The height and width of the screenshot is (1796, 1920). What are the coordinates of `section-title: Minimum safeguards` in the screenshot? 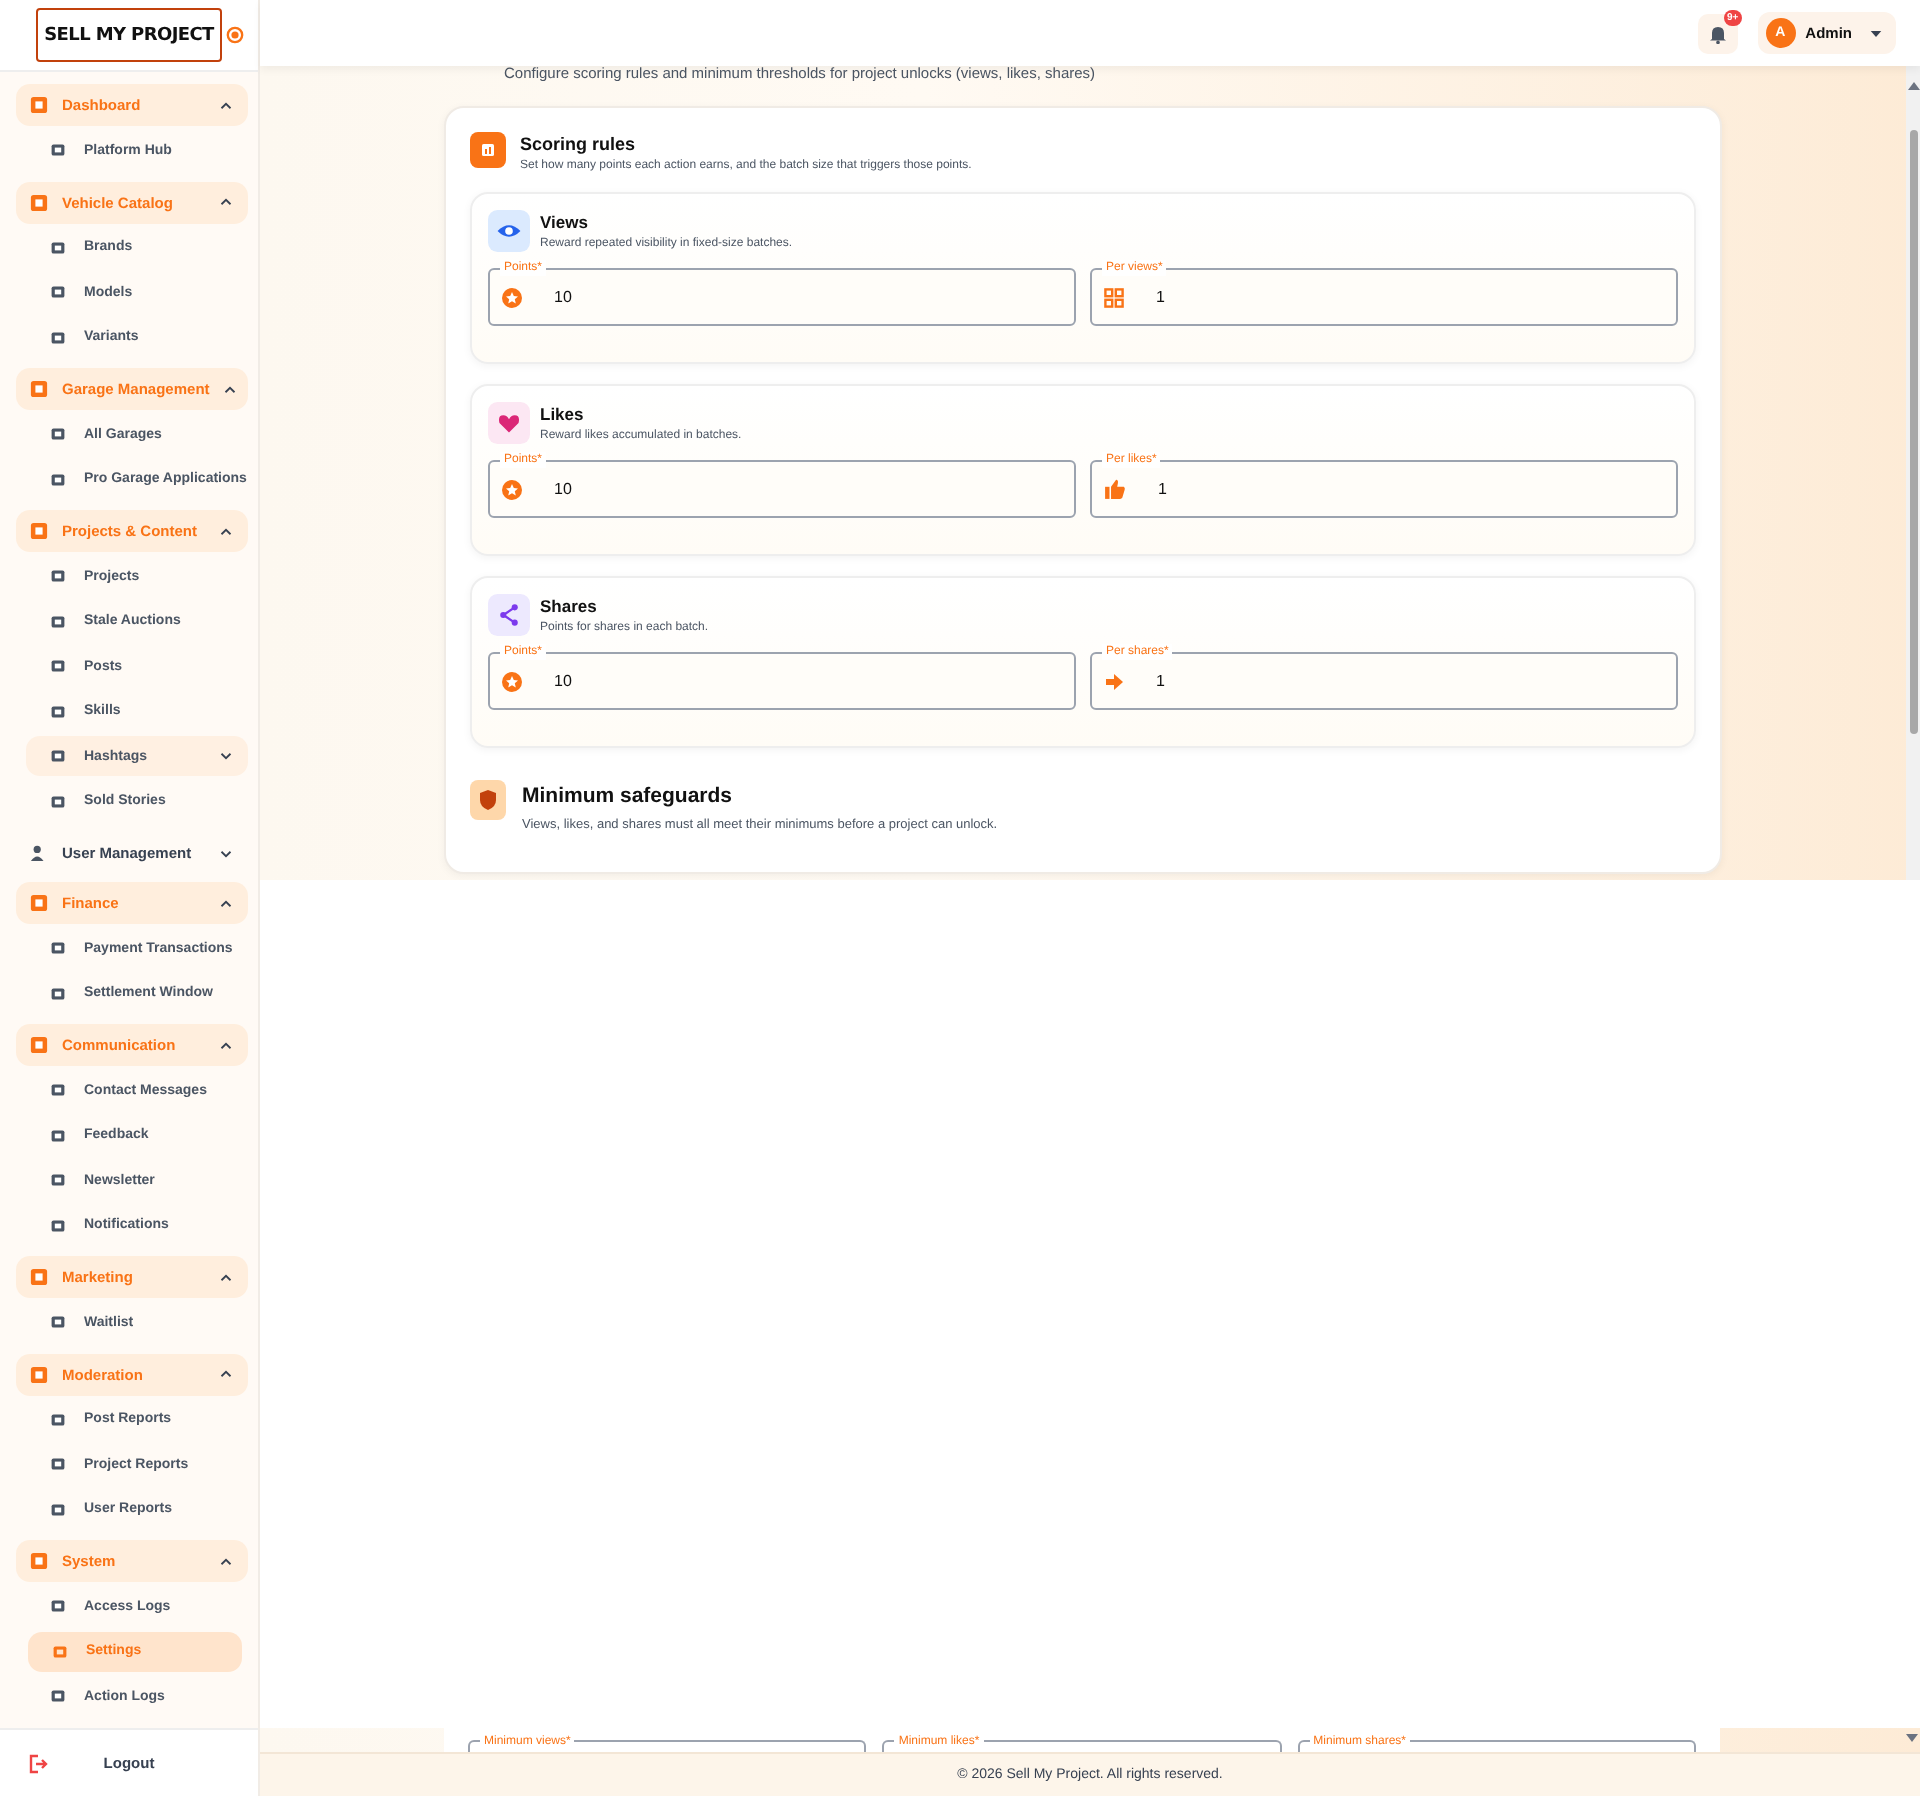 It's located at (628, 796).